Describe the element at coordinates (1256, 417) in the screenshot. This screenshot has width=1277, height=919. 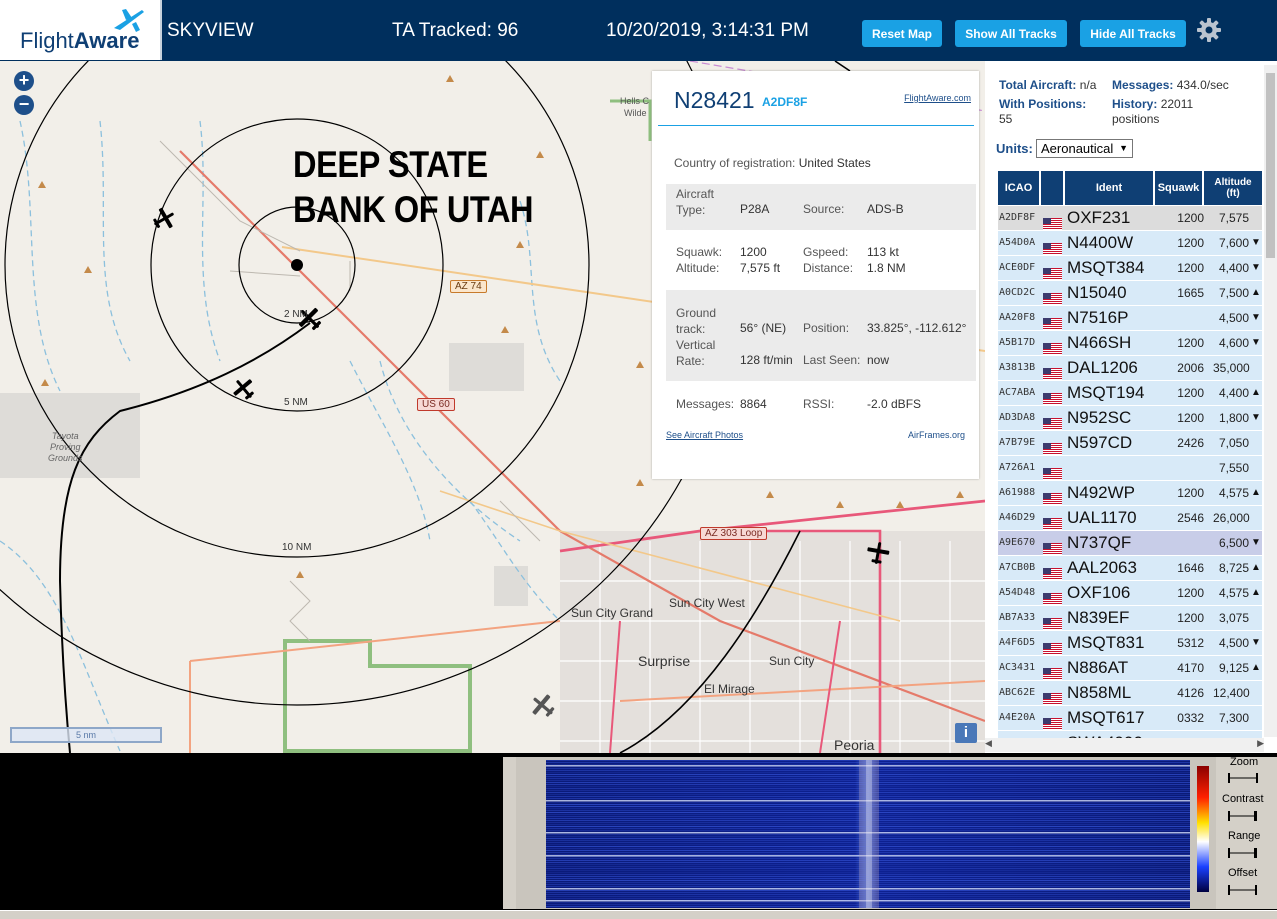
I see `altitude-trend-icon: ▼` at that location.